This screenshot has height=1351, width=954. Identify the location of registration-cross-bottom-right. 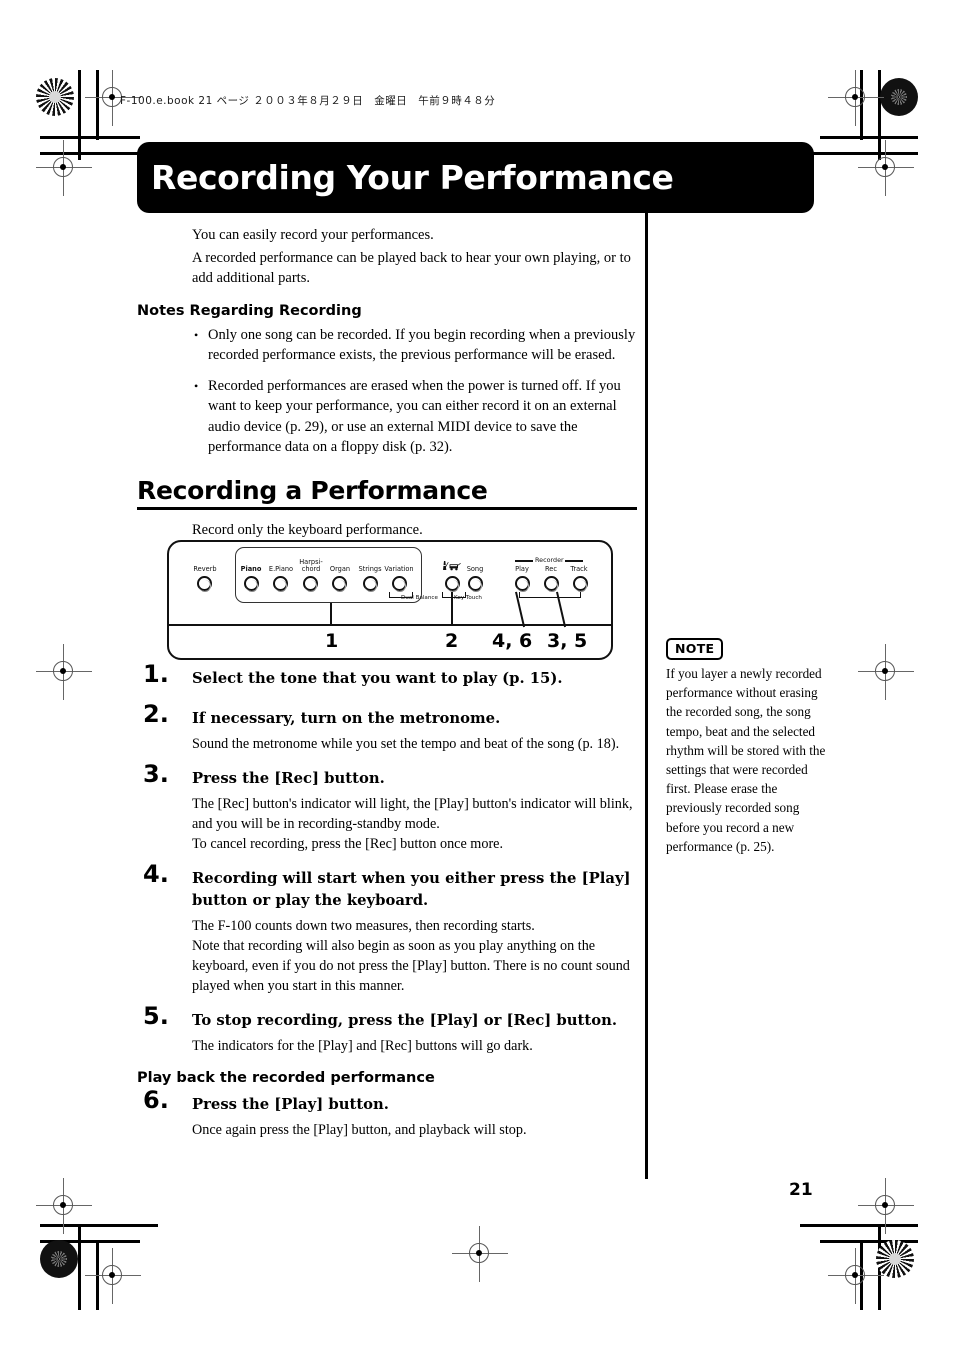
(886, 1206).